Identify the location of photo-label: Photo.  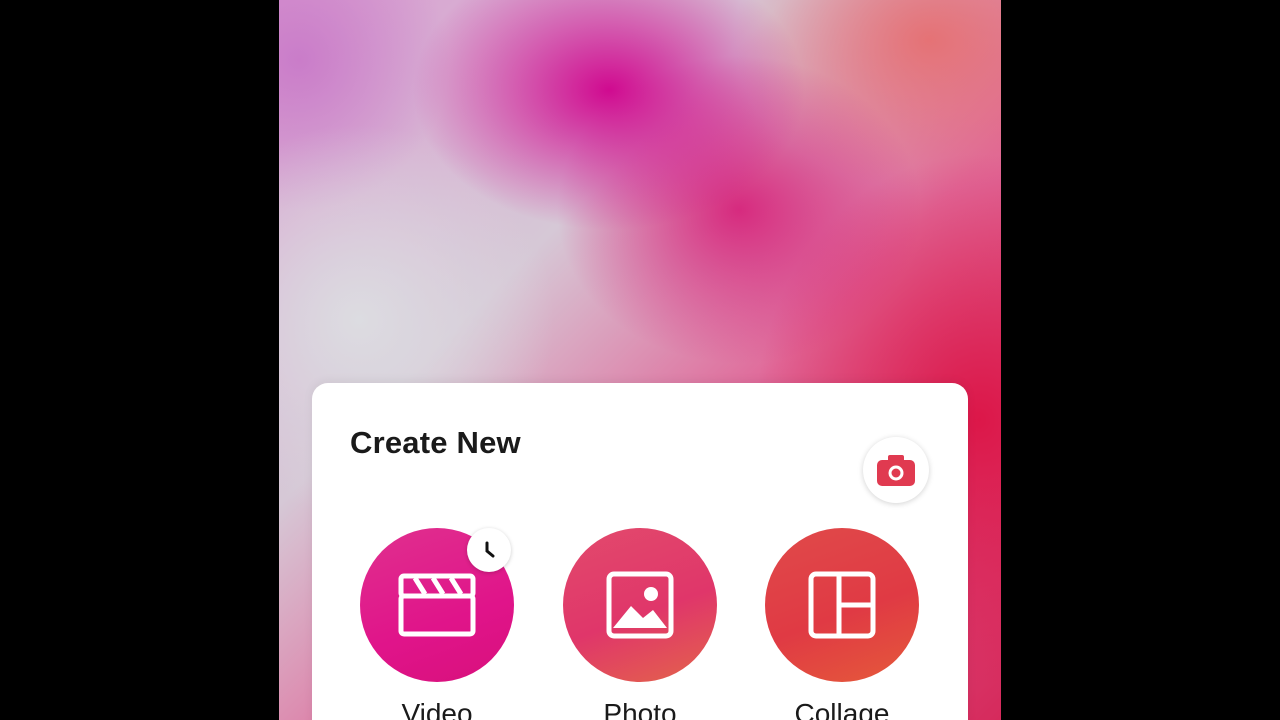
(640, 709).